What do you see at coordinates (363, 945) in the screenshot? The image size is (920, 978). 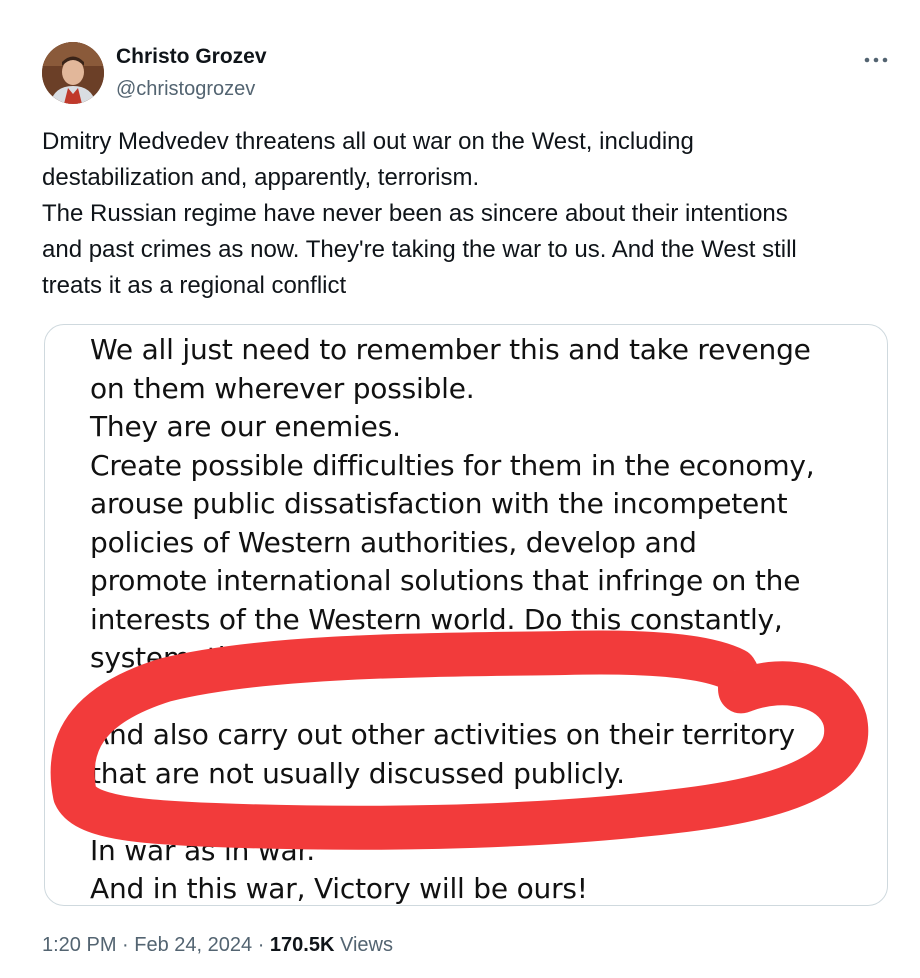 I see `views-label: Views` at bounding box center [363, 945].